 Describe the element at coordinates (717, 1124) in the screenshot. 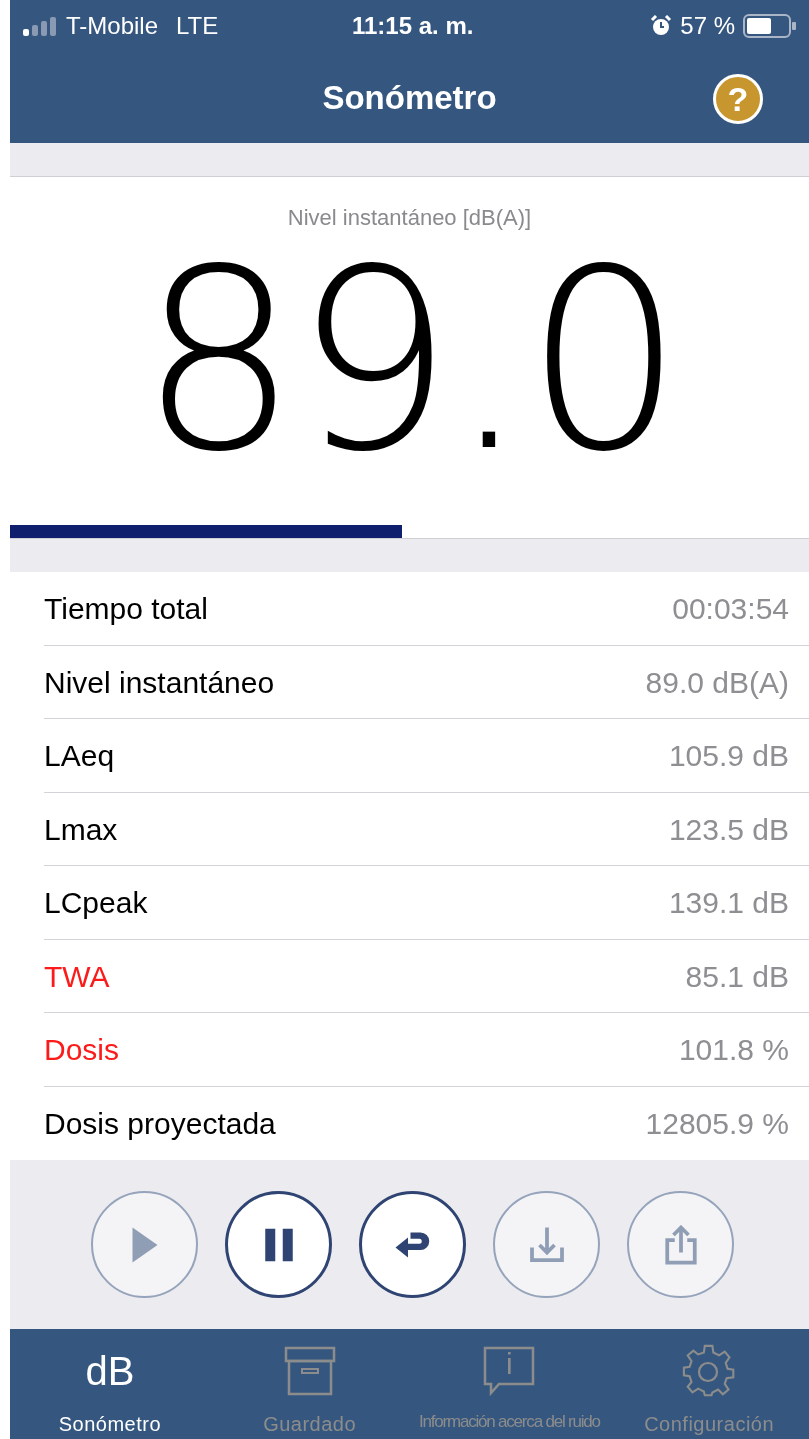

I see `row-value: 12805.9 %` at that location.